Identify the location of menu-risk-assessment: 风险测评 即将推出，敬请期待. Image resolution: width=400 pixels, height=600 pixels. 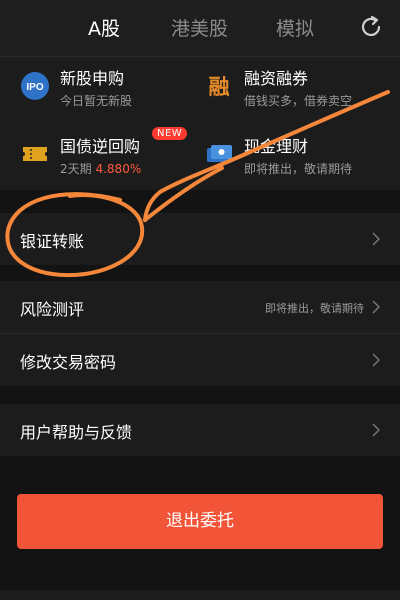
(200, 307).